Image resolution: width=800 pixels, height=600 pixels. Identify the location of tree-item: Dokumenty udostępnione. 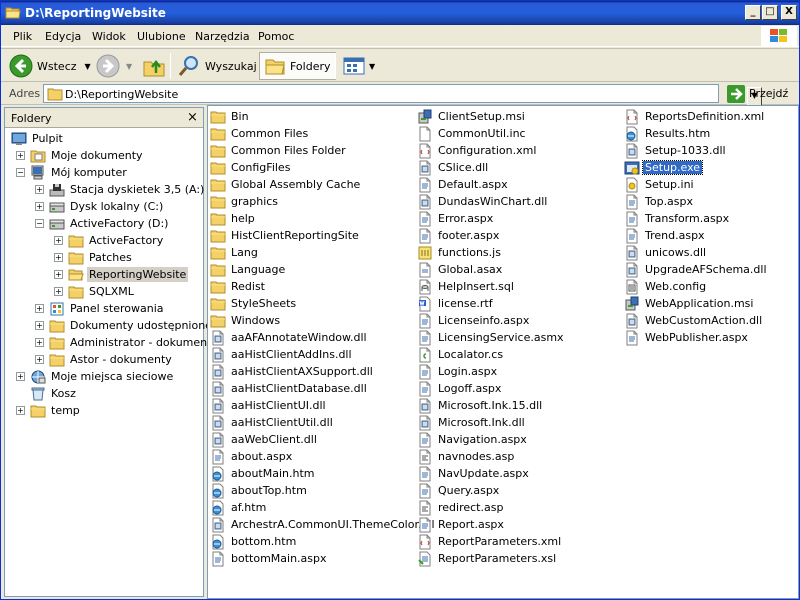
(131, 325).